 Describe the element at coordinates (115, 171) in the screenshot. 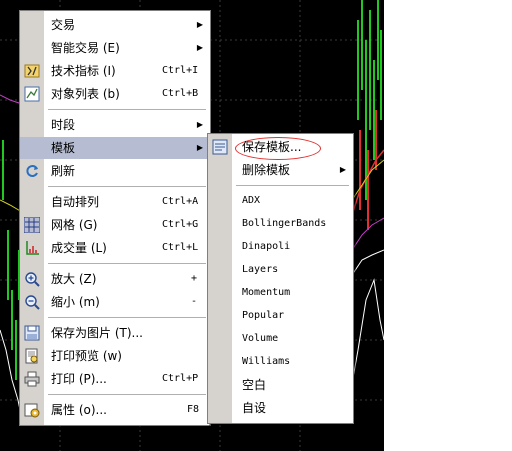

I see `menu-item-refresh: 刷新` at that location.